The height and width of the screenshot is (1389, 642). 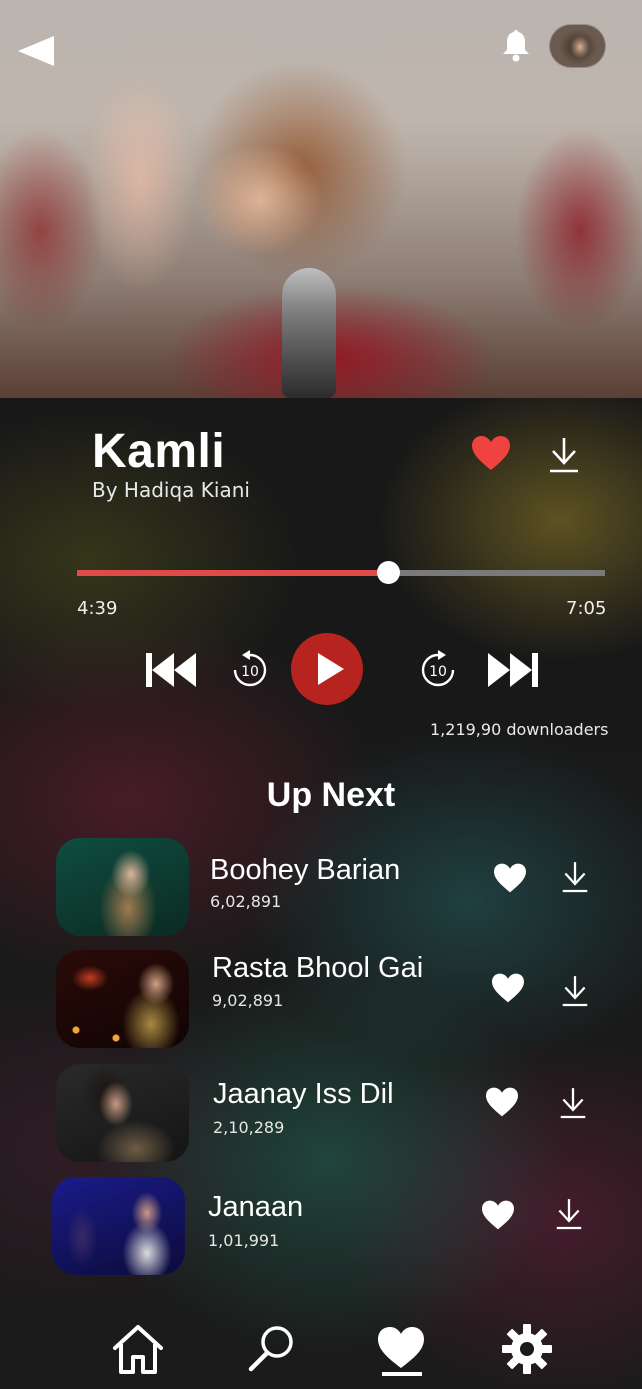 I want to click on elapsed-time: 4:39, so click(x=97, y=608).